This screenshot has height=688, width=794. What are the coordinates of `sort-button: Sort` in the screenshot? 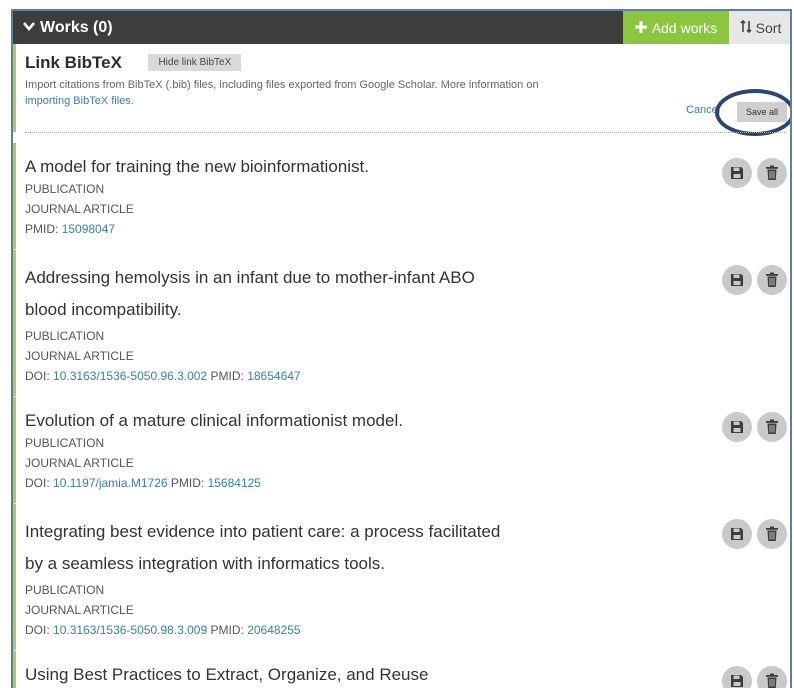 It's located at (759, 27).